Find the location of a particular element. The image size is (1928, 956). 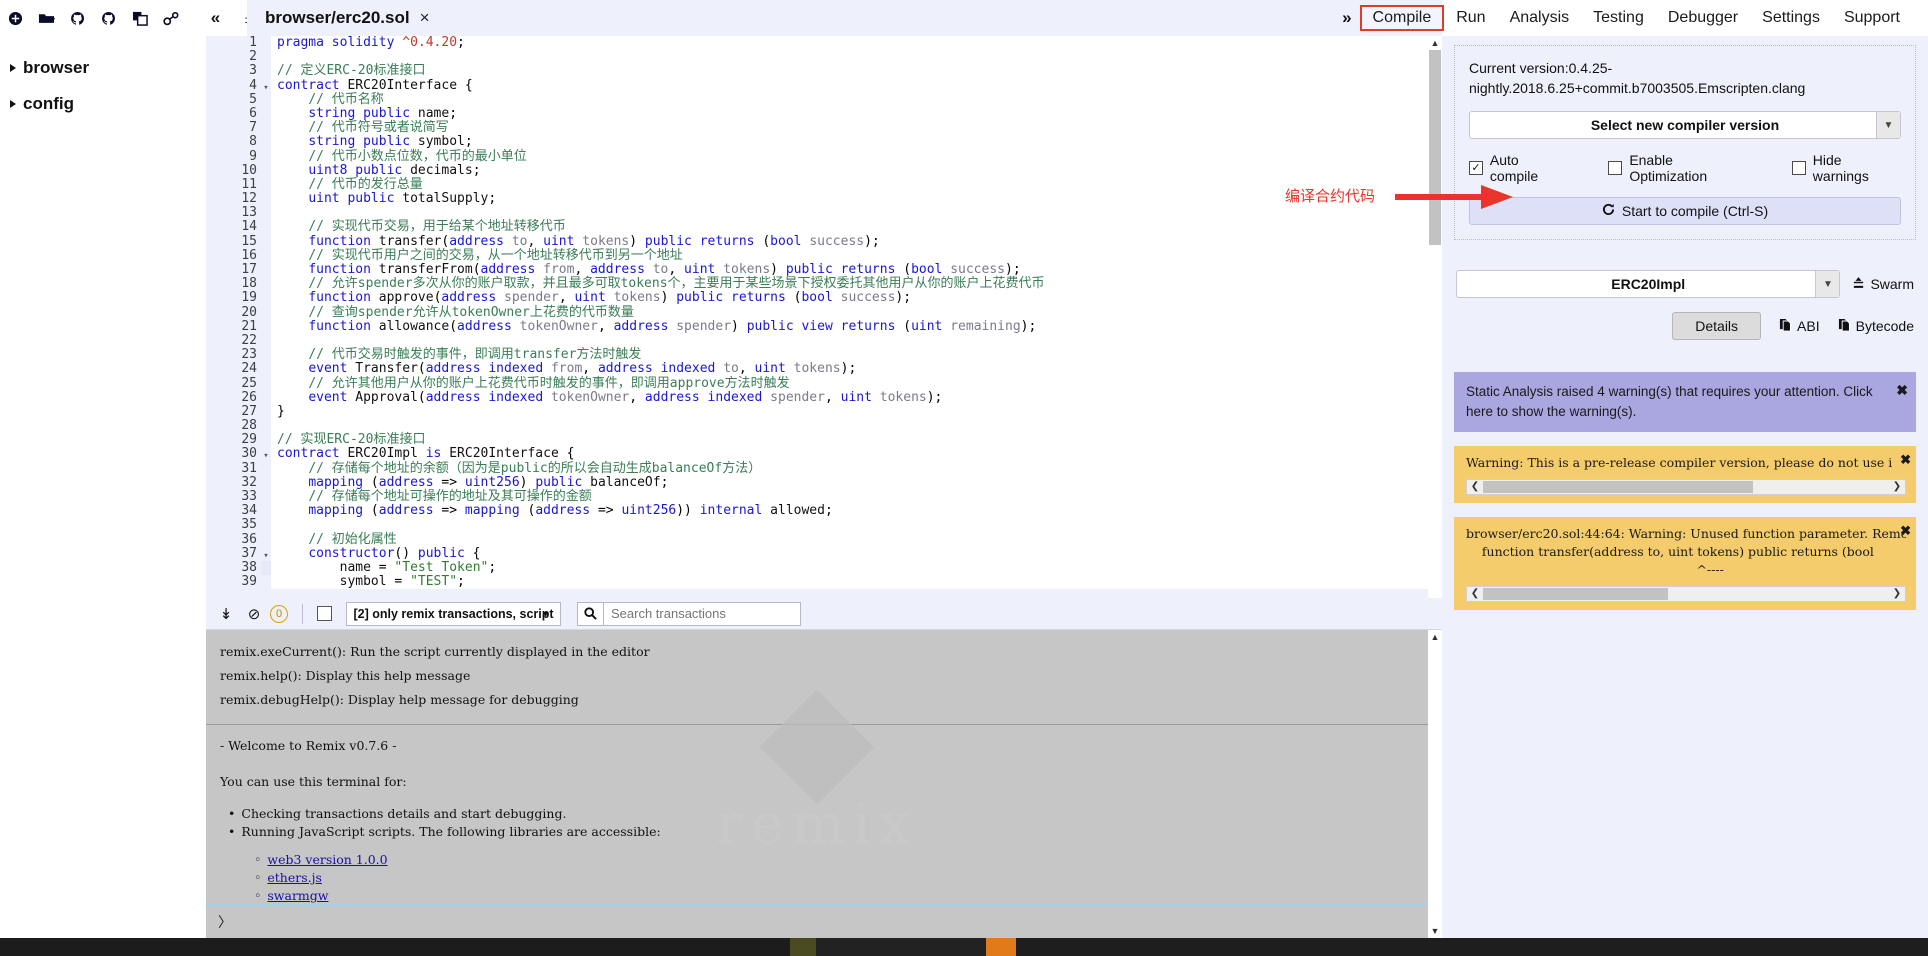

details-button: Details is located at coordinates (1717, 326).